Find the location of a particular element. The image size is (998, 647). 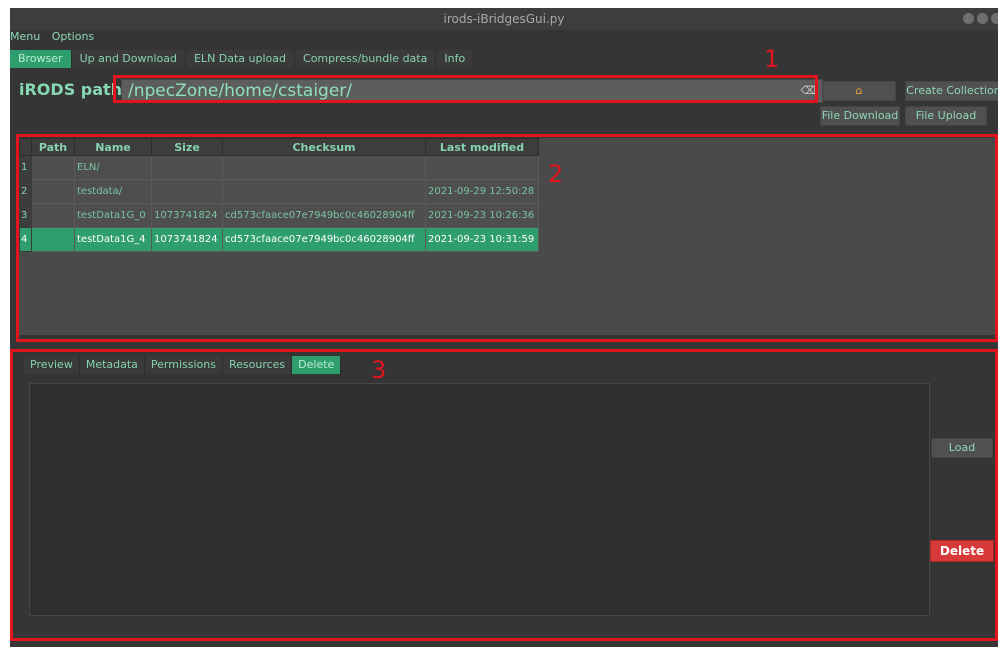

tab-browser: Browser is located at coordinates (41, 59).